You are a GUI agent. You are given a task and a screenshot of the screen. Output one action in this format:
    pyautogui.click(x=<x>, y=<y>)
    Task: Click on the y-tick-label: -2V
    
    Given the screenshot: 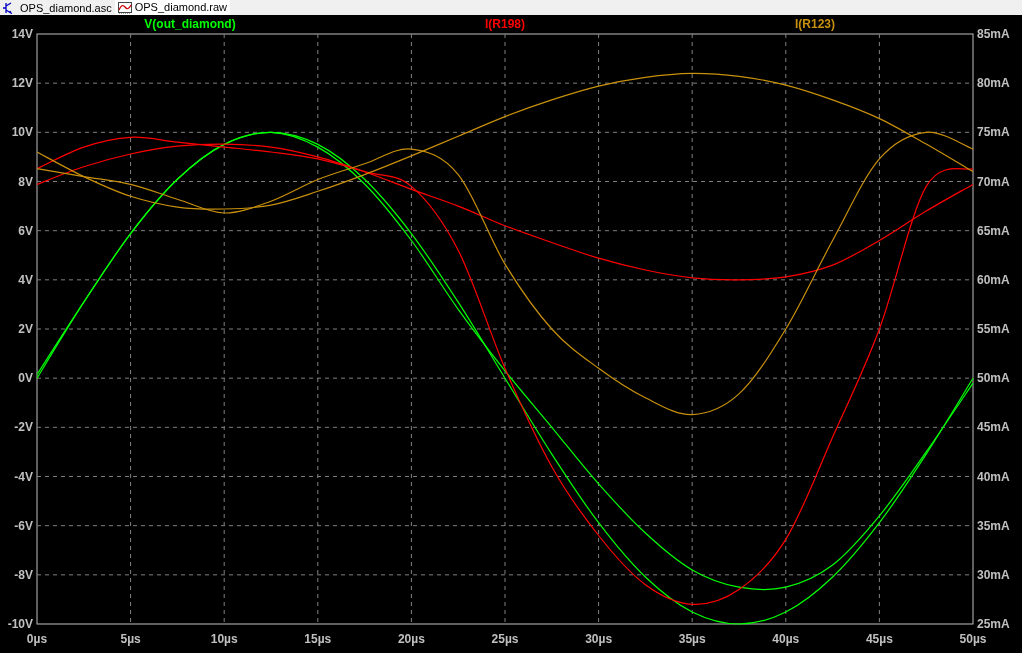 What is the action you would take?
    pyautogui.click(x=23, y=427)
    